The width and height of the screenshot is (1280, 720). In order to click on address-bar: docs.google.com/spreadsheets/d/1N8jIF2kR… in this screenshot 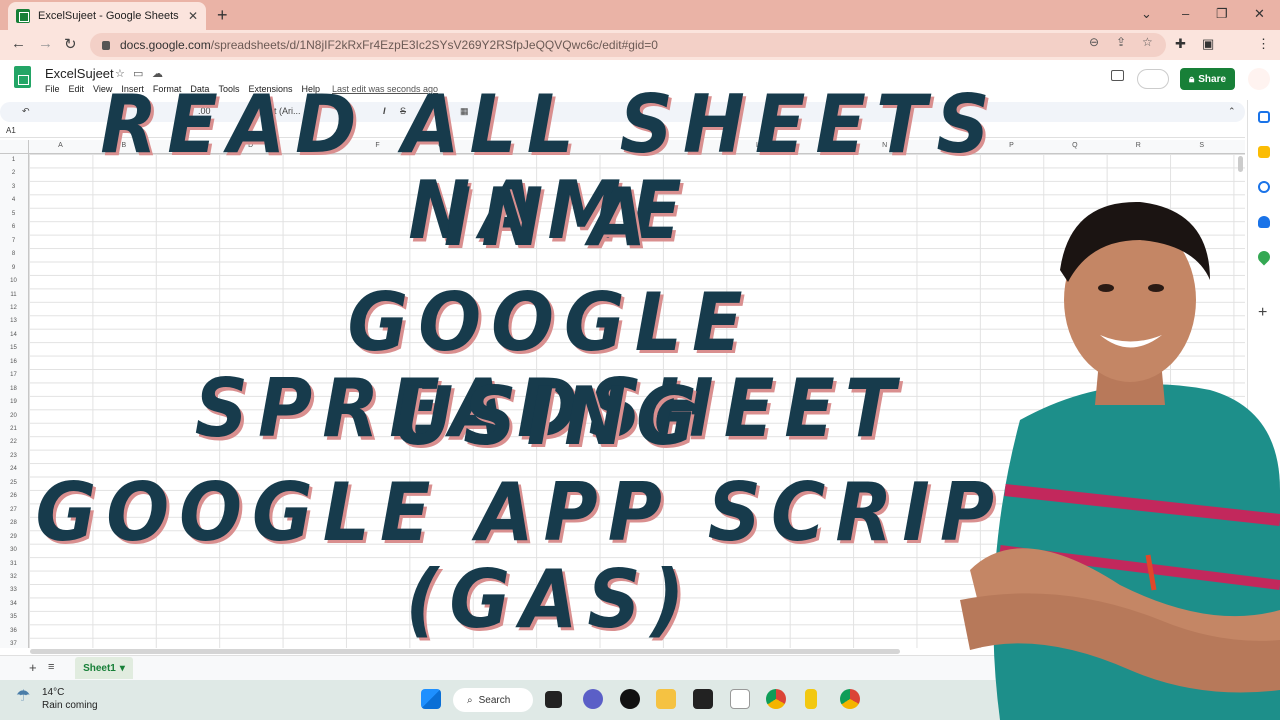, I will do `click(628, 45)`.